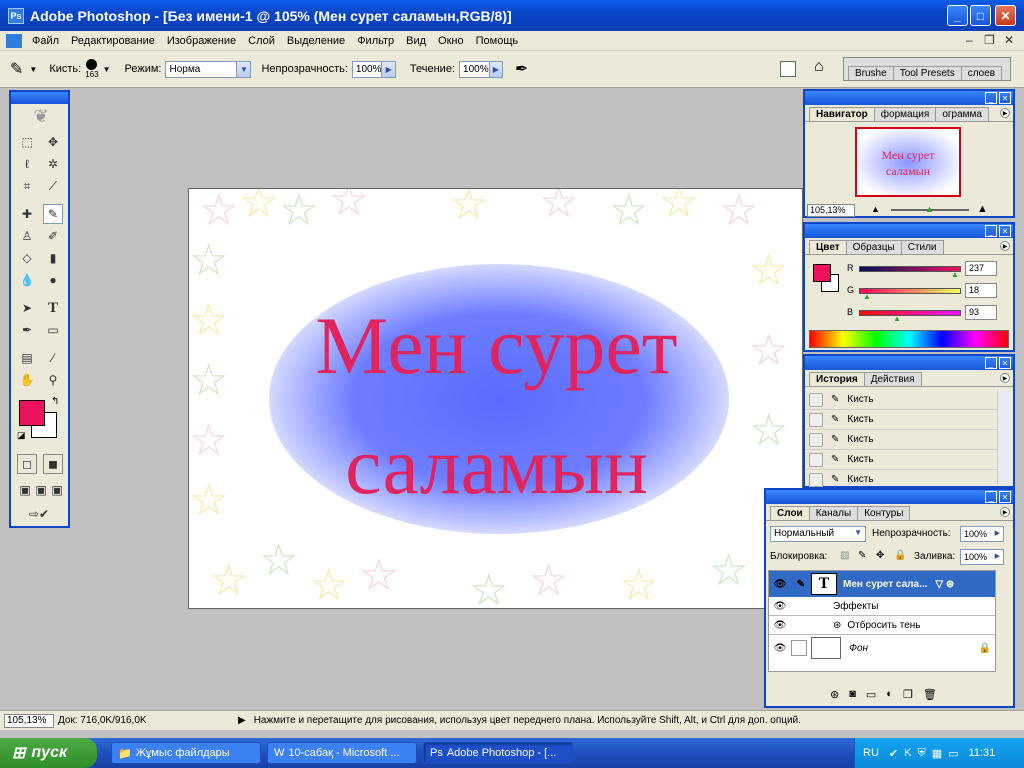 The image size is (1024, 768). What do you see at coordinates (107, 69) in the screenshot?
I see `brush-dropdown: ▼` at bounding box center [107, 69].